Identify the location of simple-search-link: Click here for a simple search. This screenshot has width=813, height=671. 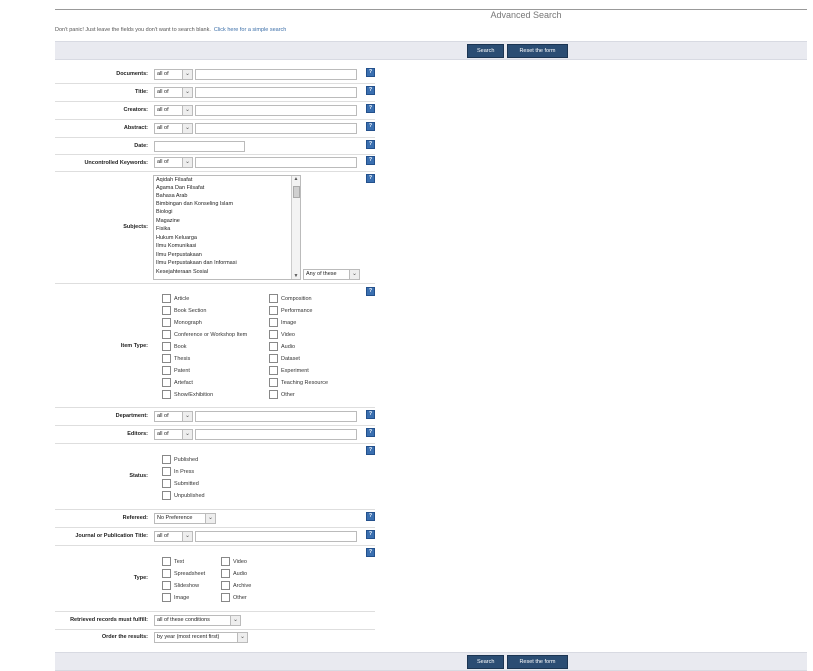
(250, 30).